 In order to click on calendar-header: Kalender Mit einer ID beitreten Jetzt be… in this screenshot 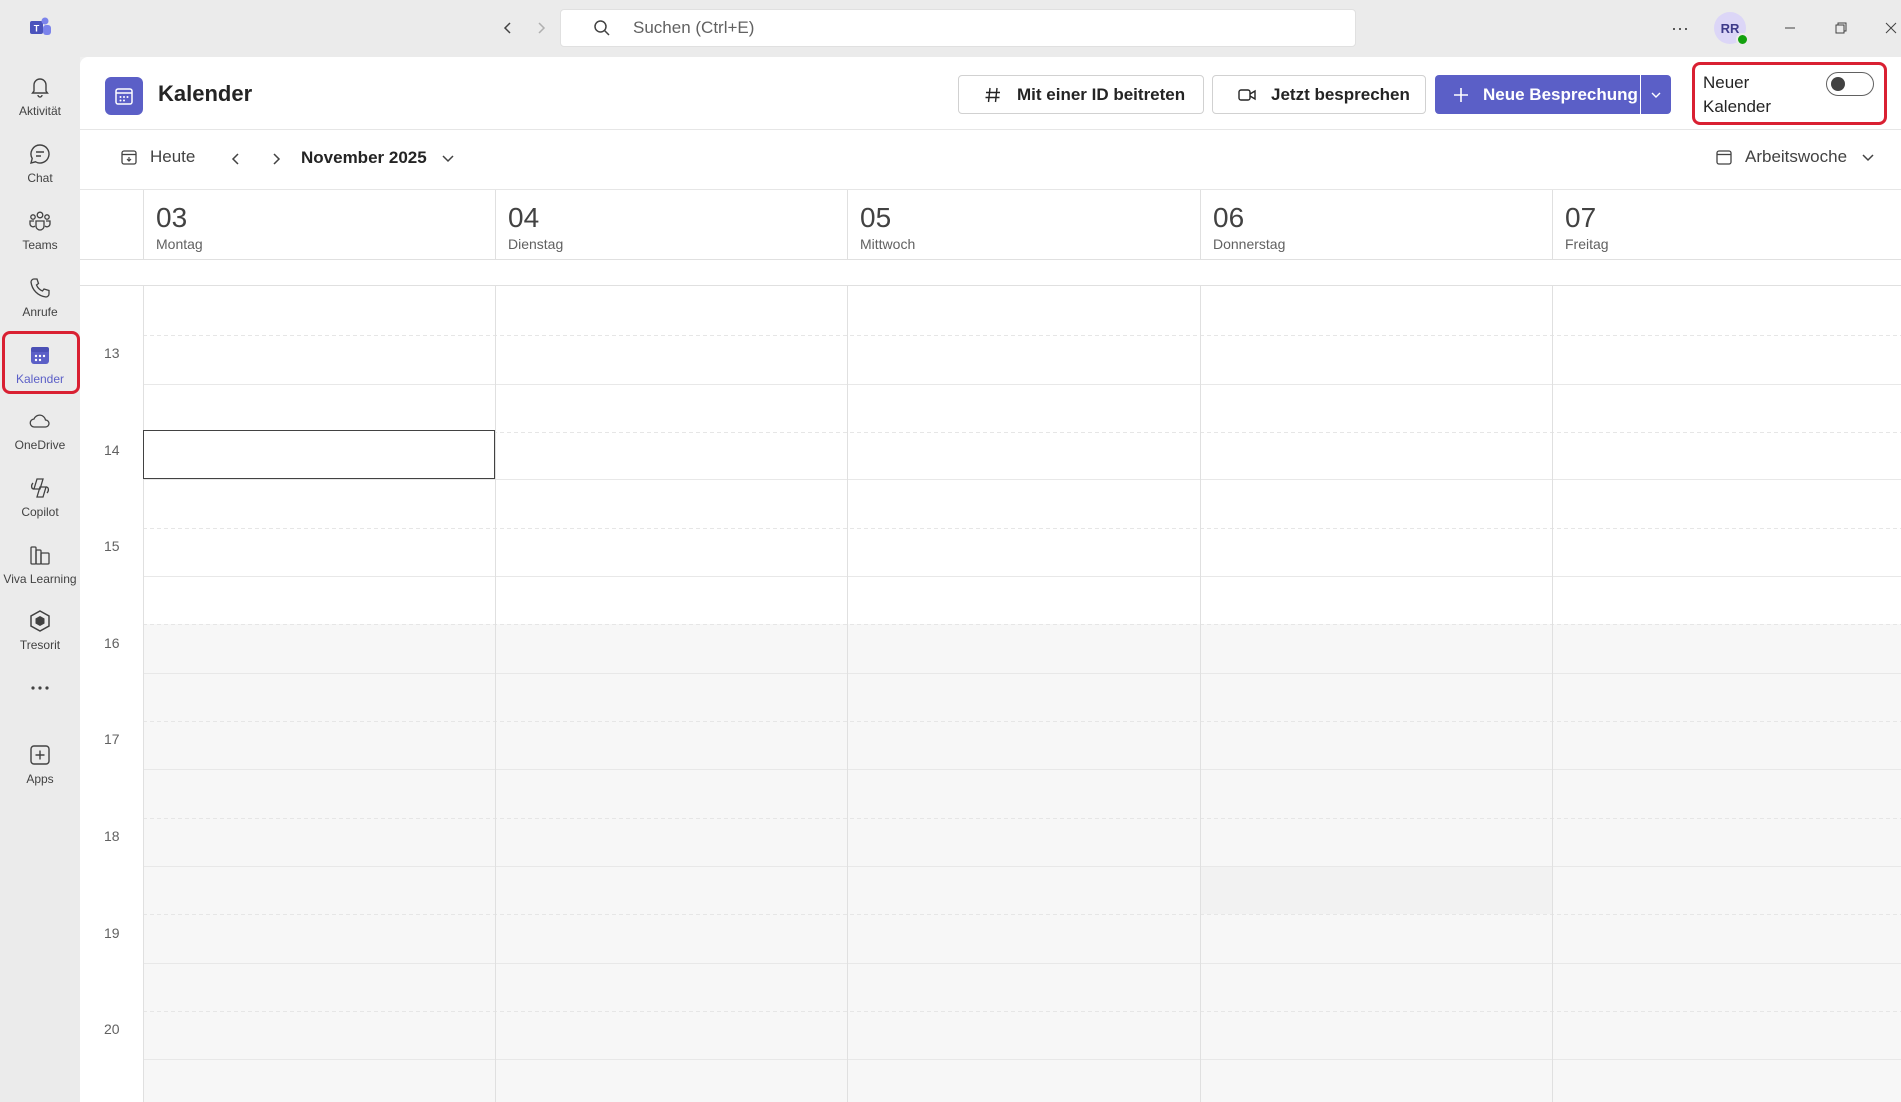, I will do `click(990, 93)`.